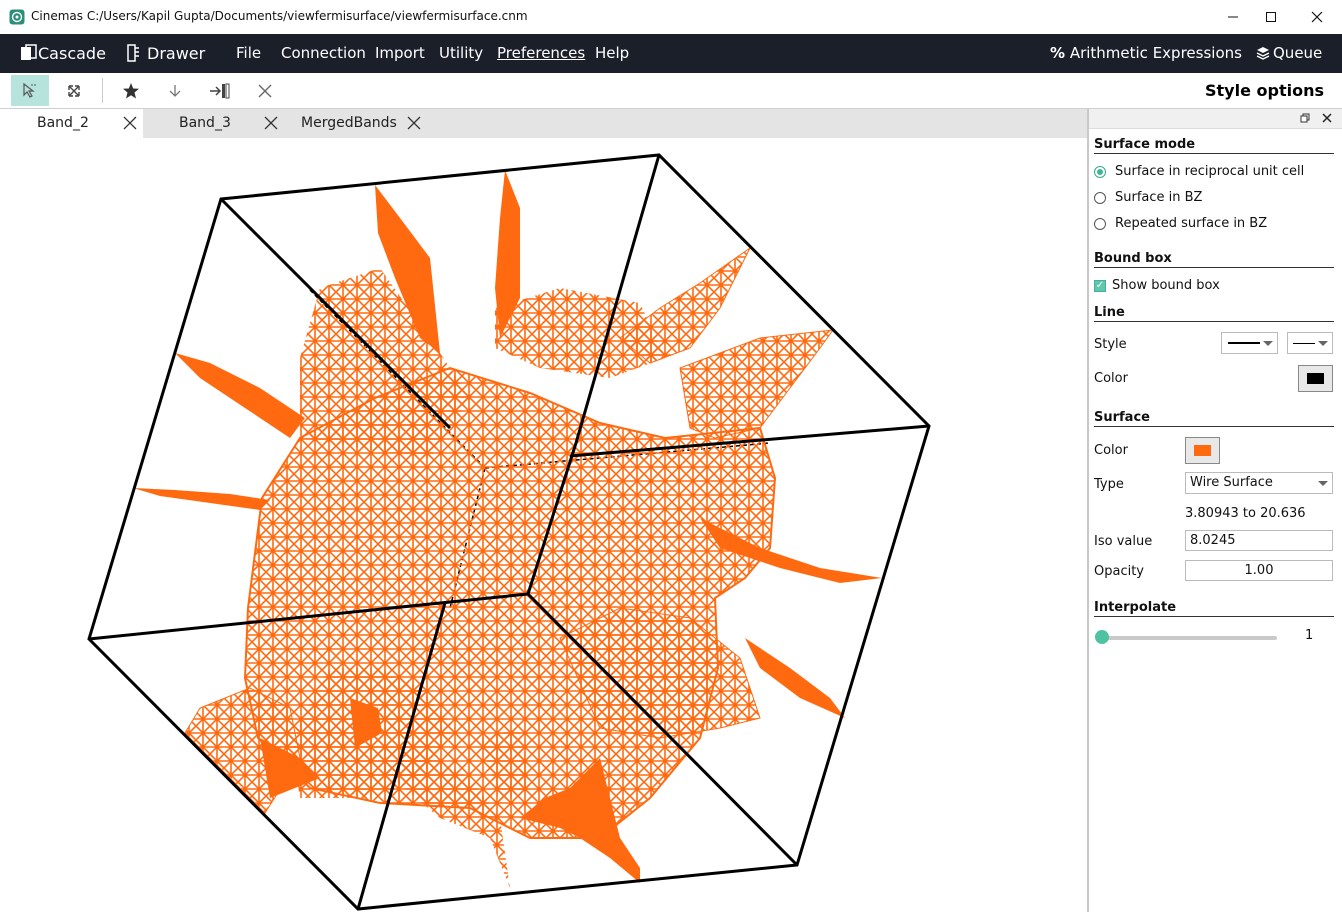 This screenshot has height=912, width=1342. I want to click on queue-menu: Queue, so click(1289, 53).